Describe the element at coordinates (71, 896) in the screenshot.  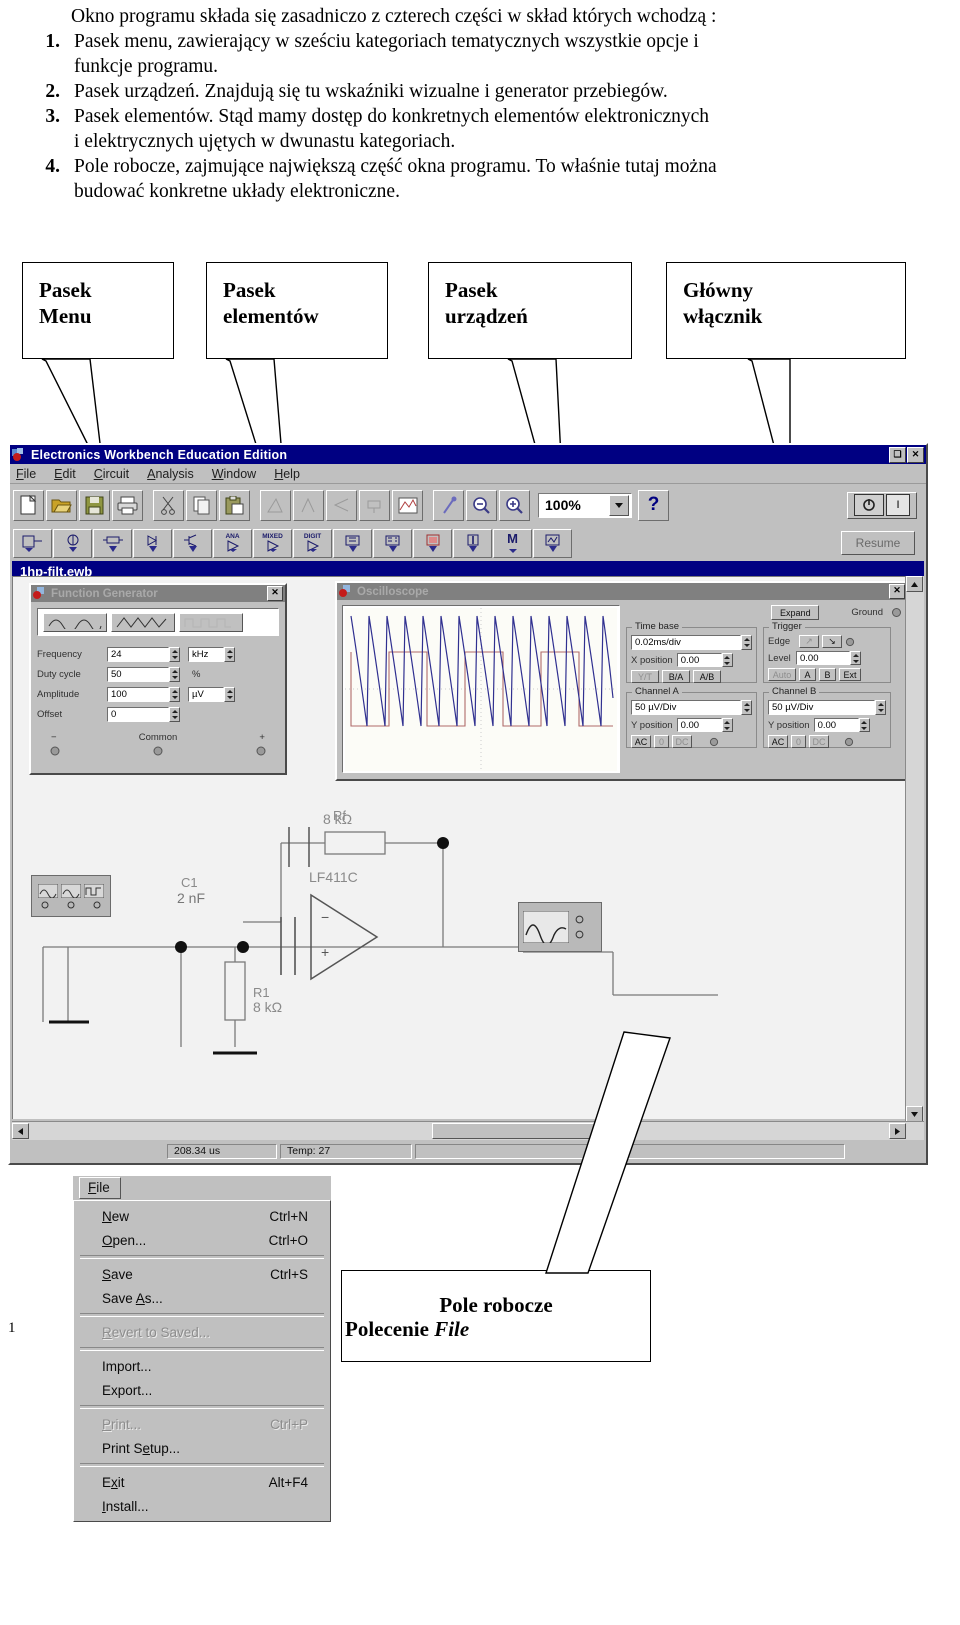
I see `function-generator-symbol` at that location.